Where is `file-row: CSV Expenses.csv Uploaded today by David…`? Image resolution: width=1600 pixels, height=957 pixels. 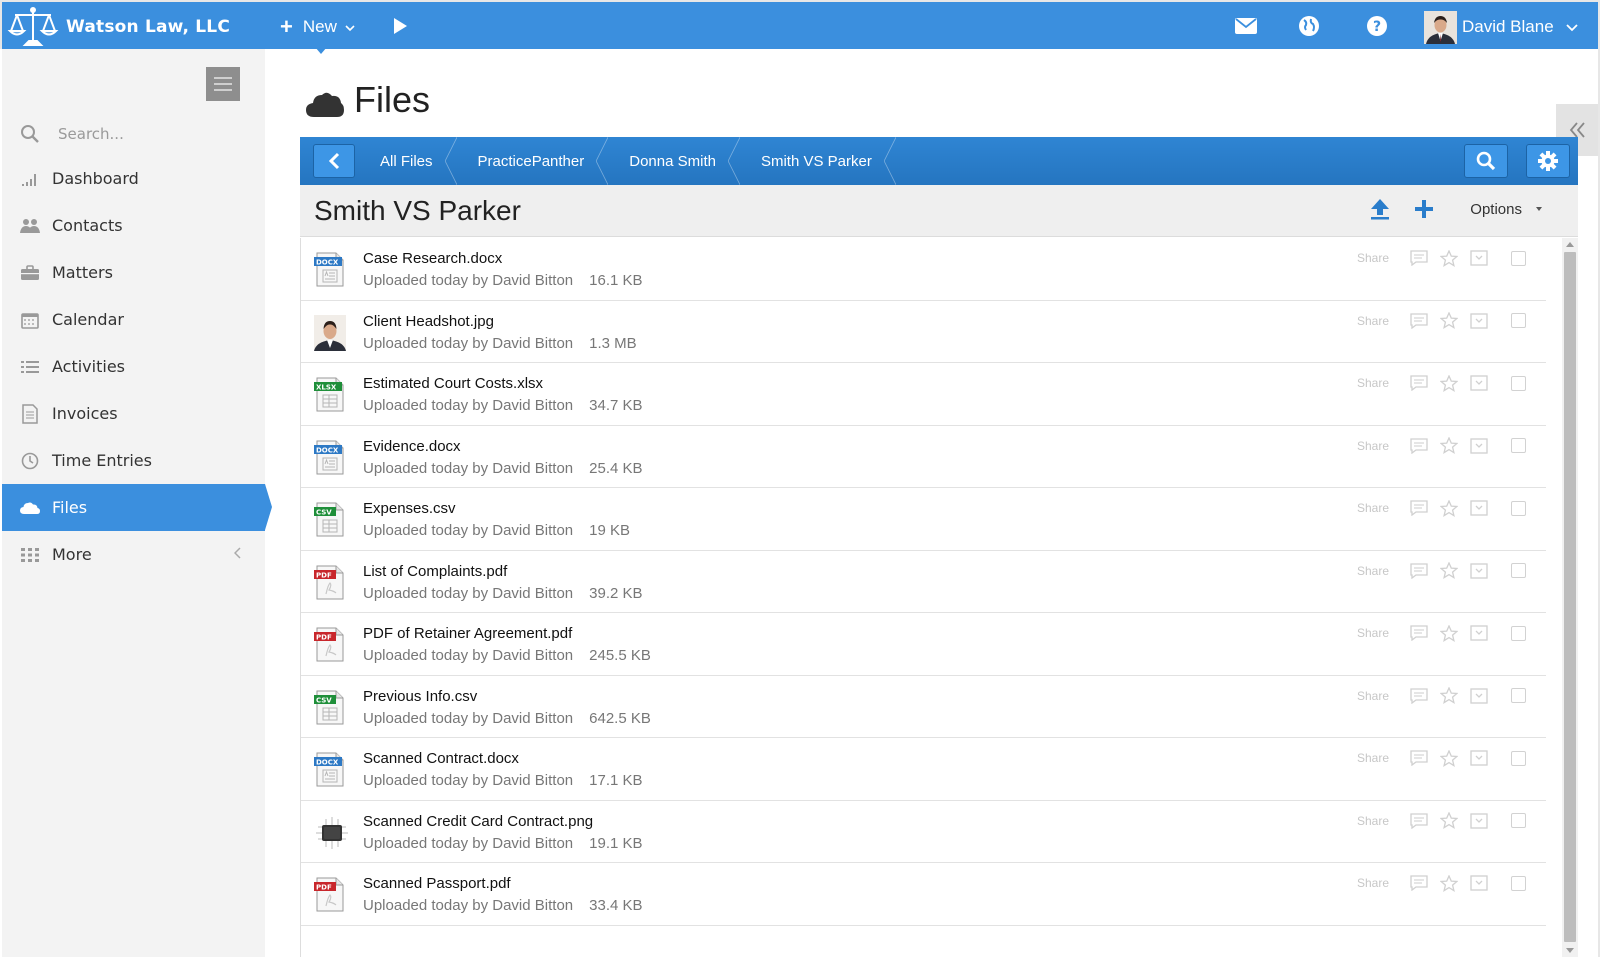
file-row: CSV Expenses.csv Uploaded today by David… is located at coordinates (923, 519).